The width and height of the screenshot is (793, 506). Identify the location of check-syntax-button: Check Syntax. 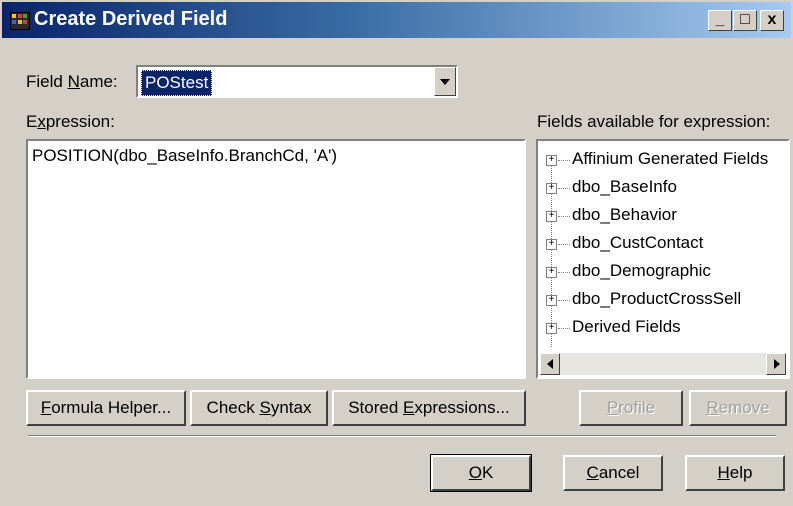
(259, 408).